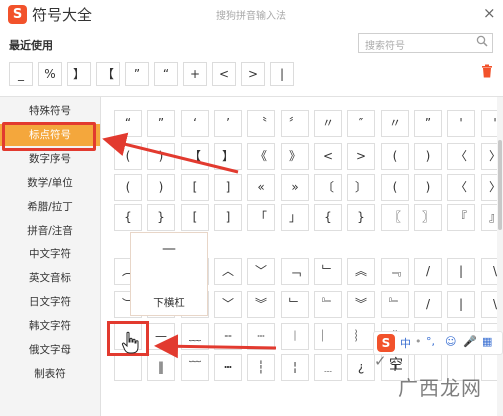 This screenshot has width=503, height=416. Describe the element at coordinates (386, 343) in the screenshot. I see `ime-logo-icon: S` at that location.